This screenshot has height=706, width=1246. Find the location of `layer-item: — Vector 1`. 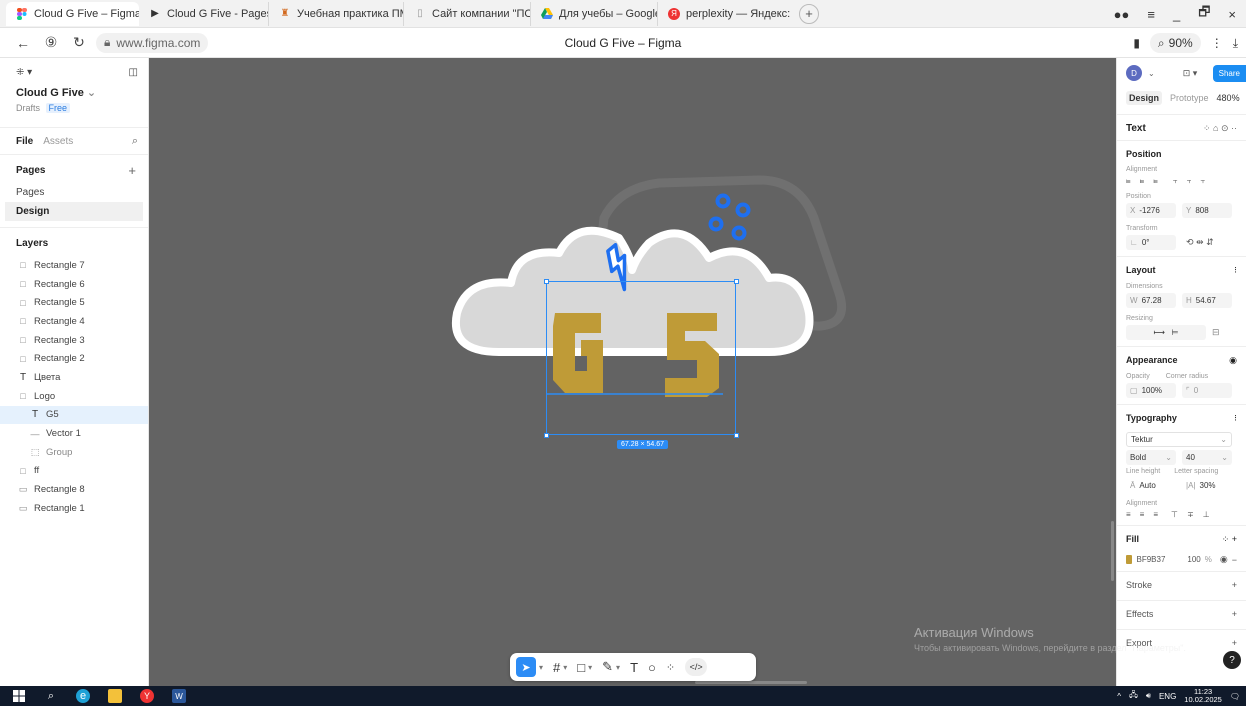

layer-item: — Vector 1 is located at coordinates (74, 433).